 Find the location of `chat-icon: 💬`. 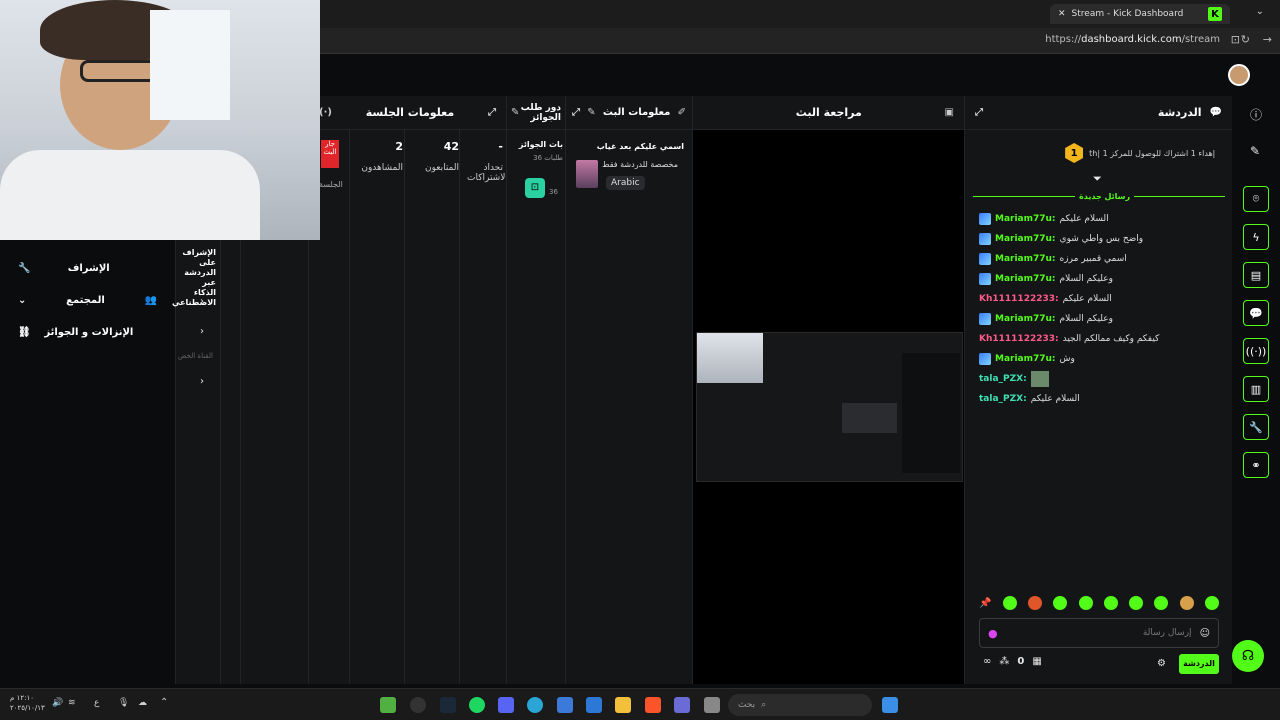

chat-icon: 💬 is located at coordinates (1256, 313).